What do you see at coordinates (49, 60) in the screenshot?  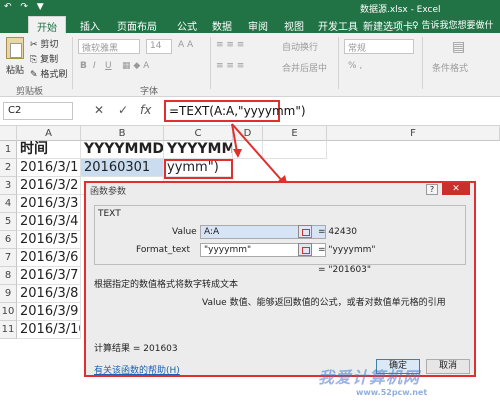 I see `copy-label: 复制` at bounding box center [49, 60].